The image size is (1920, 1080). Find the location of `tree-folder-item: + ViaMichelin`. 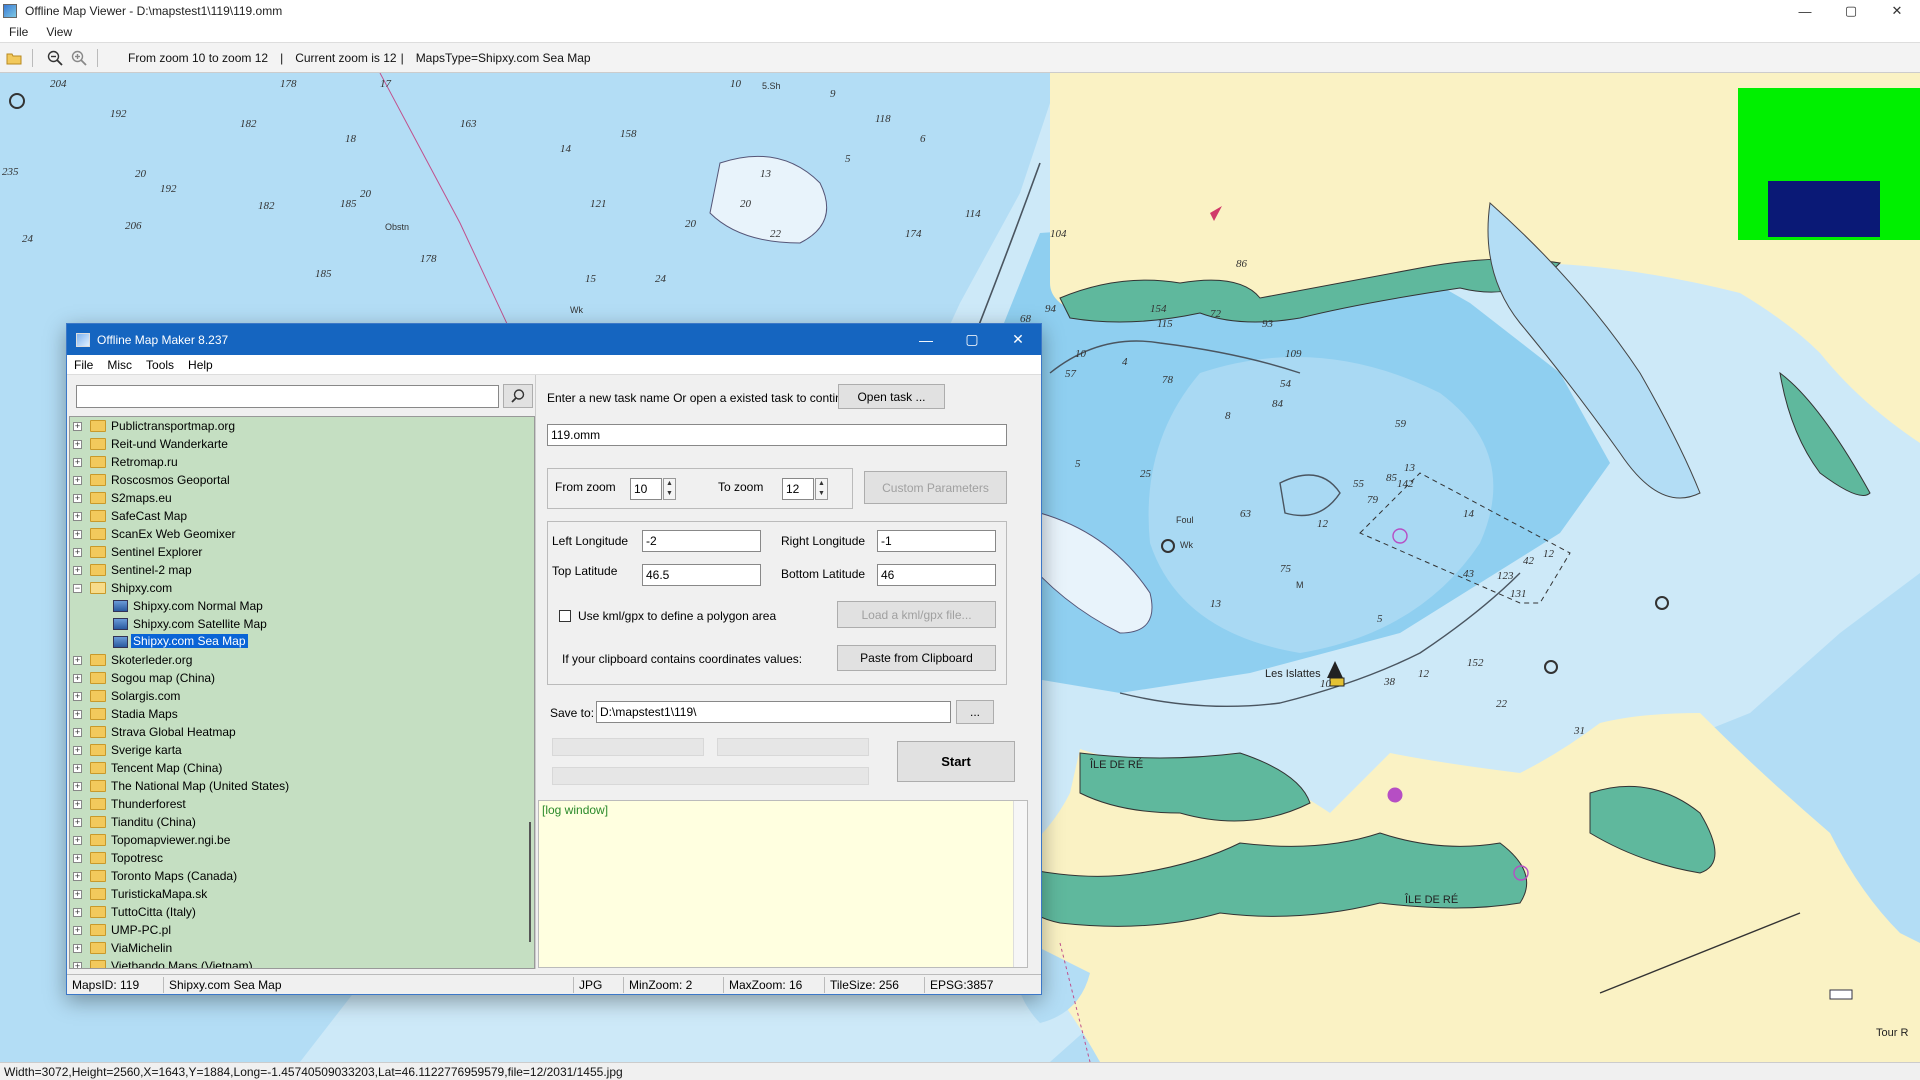

tree-folder-item: + ViaMichelin is located at coordinates (302, 948).